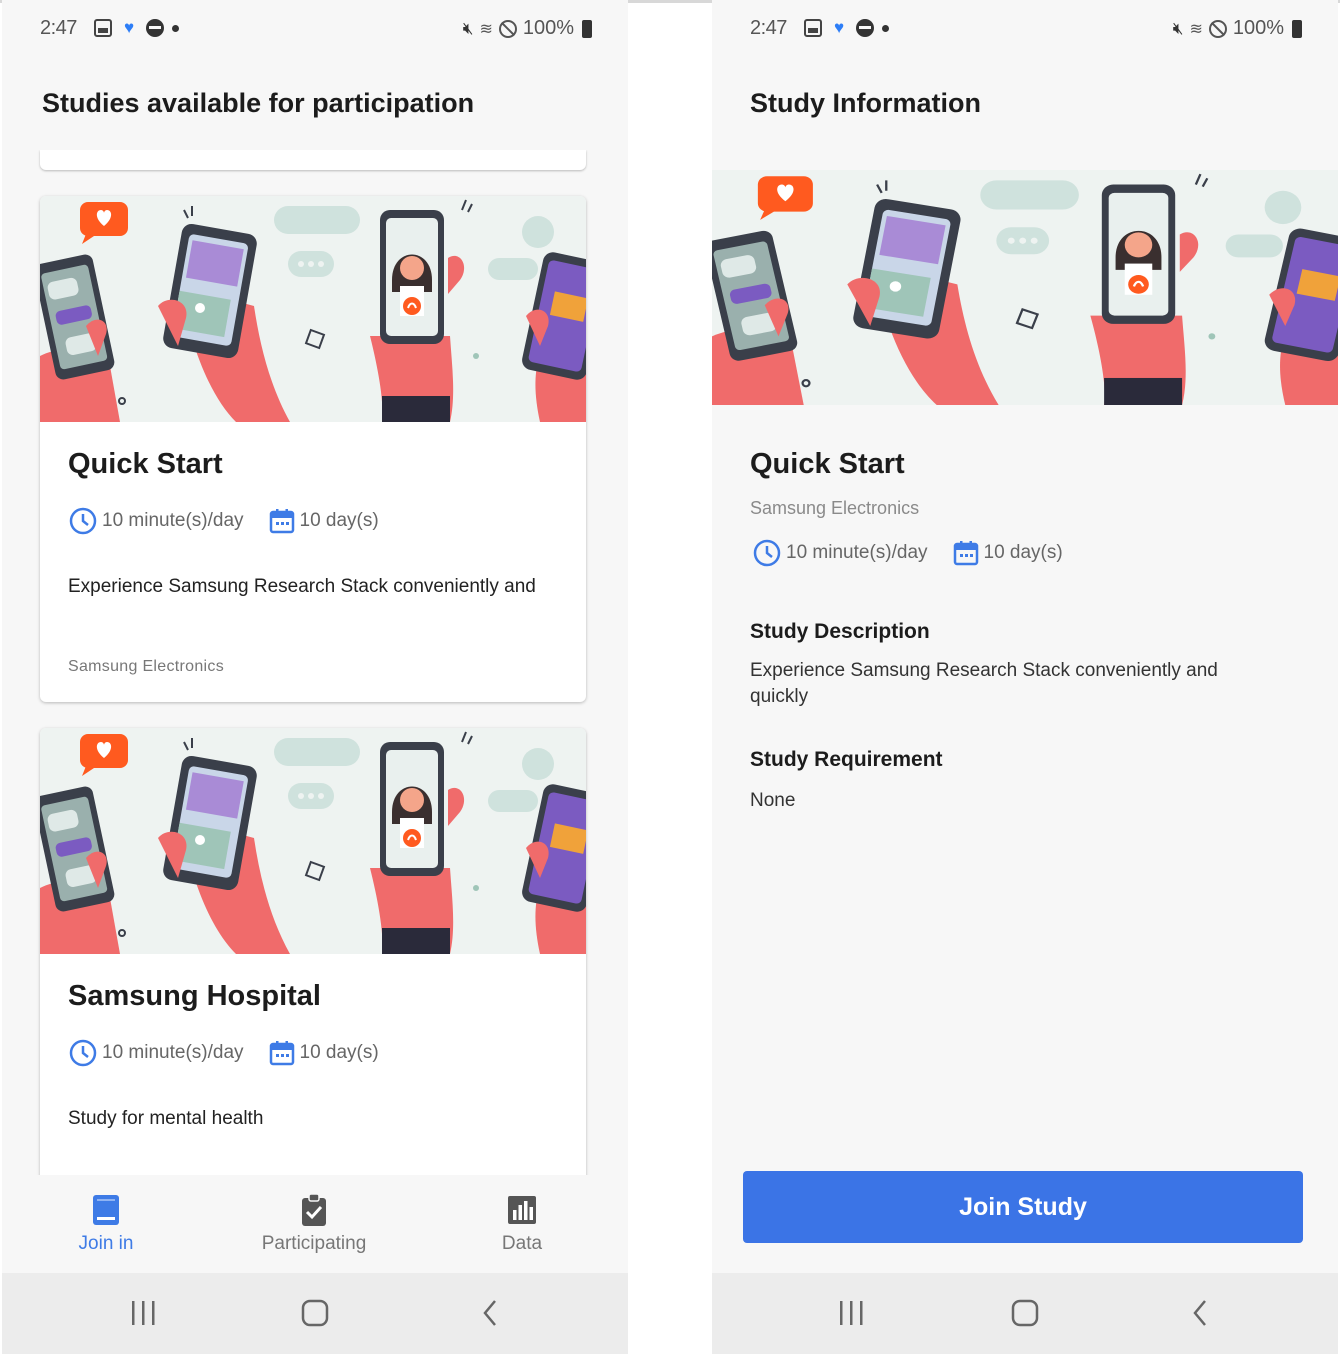  Describe the element at coordinates (314, 1209) in the screenshot. I see `clipboard-check-icon` at that location.